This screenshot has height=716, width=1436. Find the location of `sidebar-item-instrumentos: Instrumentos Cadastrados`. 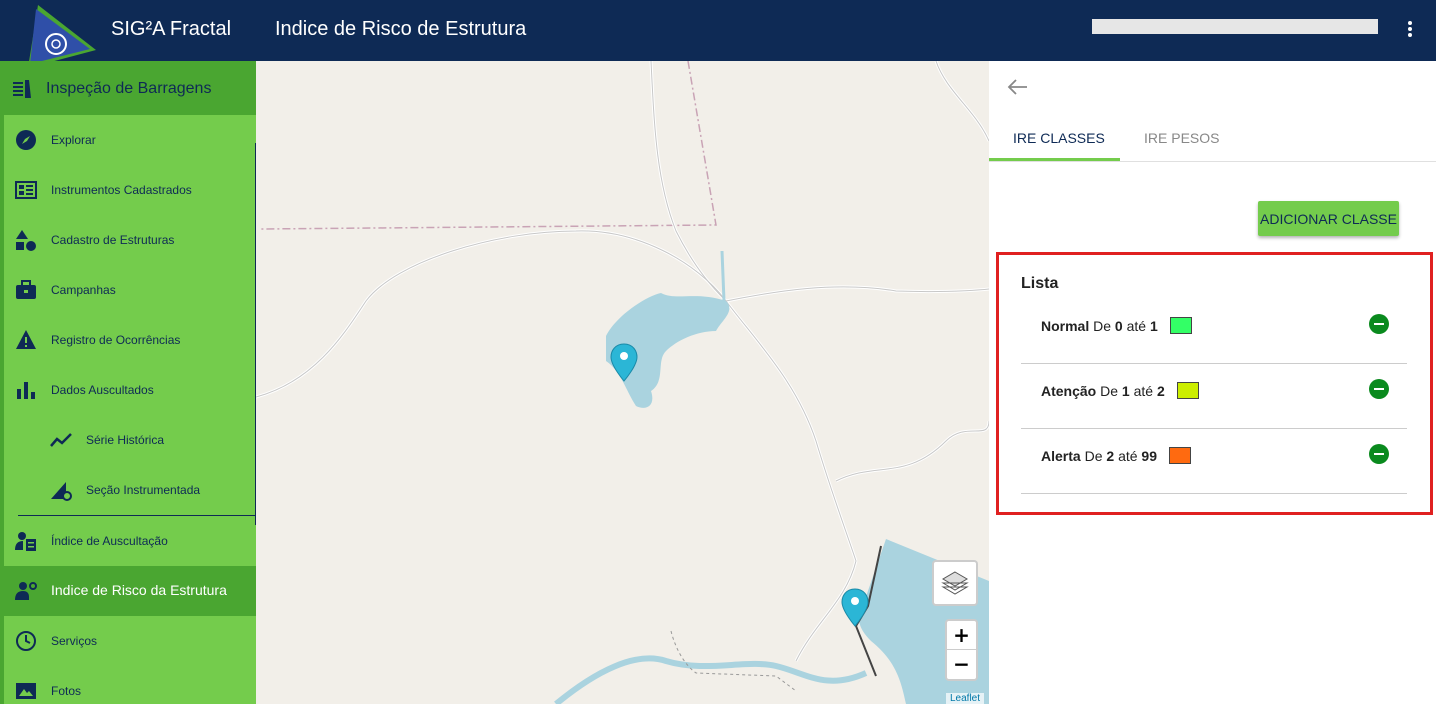

sidebar-item-instrumentos: Instrumentos Cadastrados is located at coordinates (128, 190).